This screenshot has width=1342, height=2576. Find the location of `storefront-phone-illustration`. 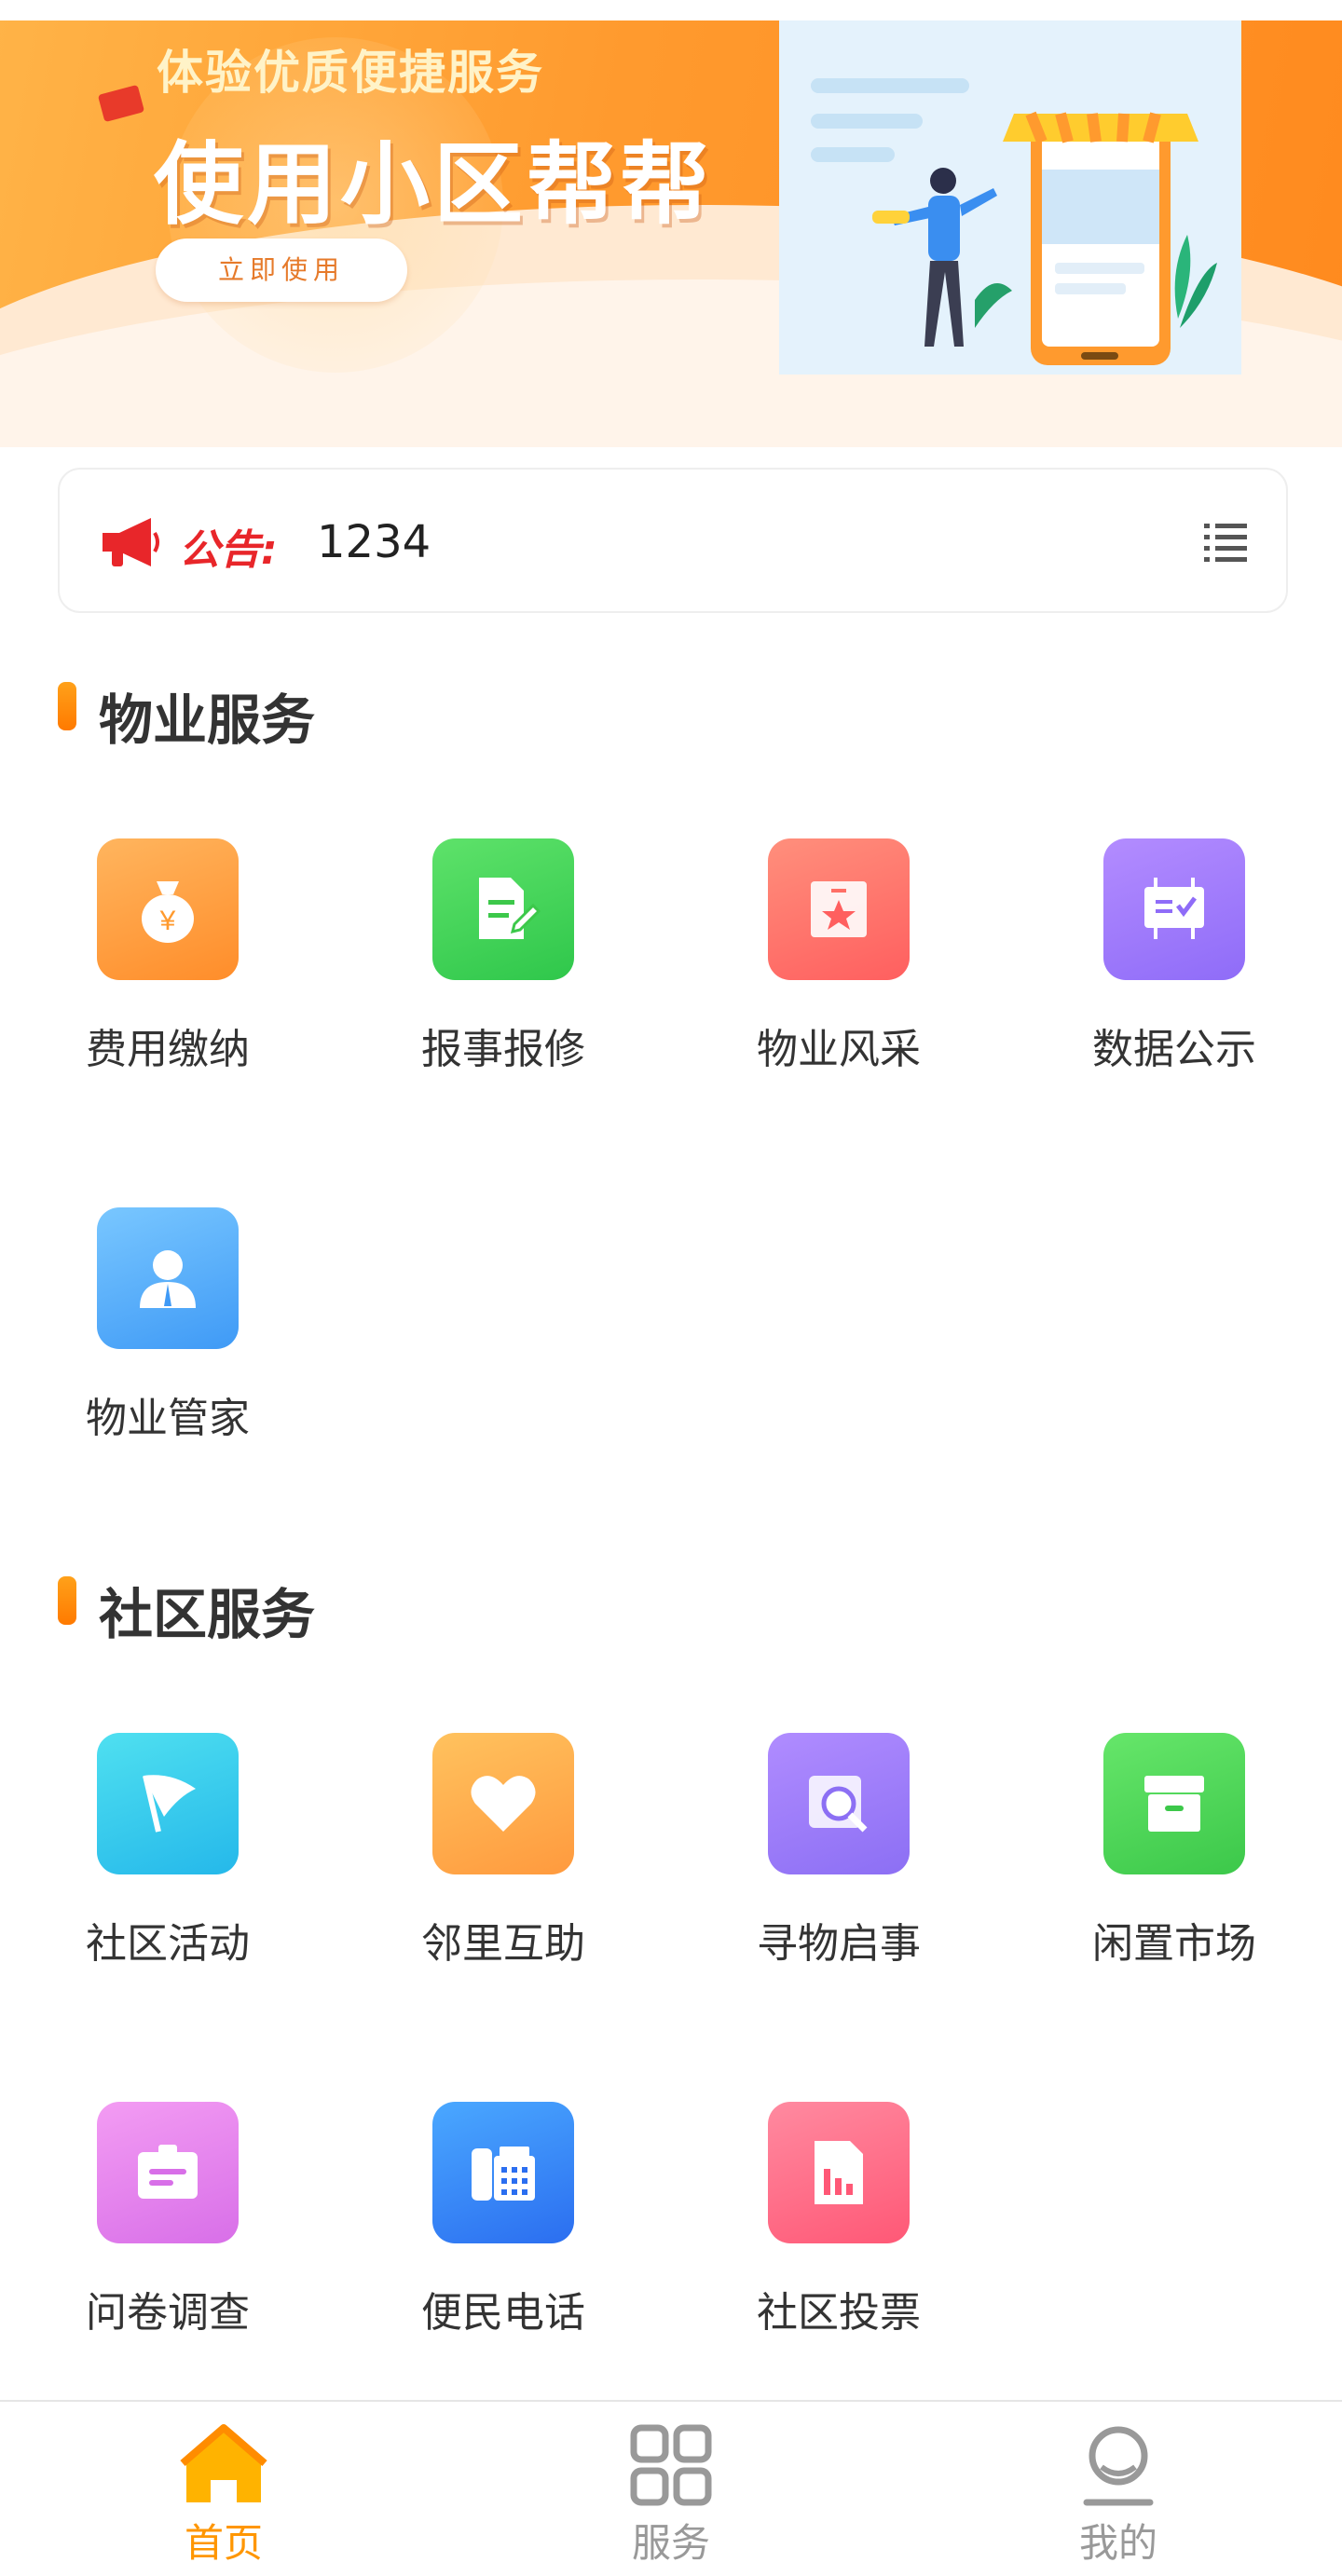

storefront-phone-illustration is located at coordinates (1110, 238).